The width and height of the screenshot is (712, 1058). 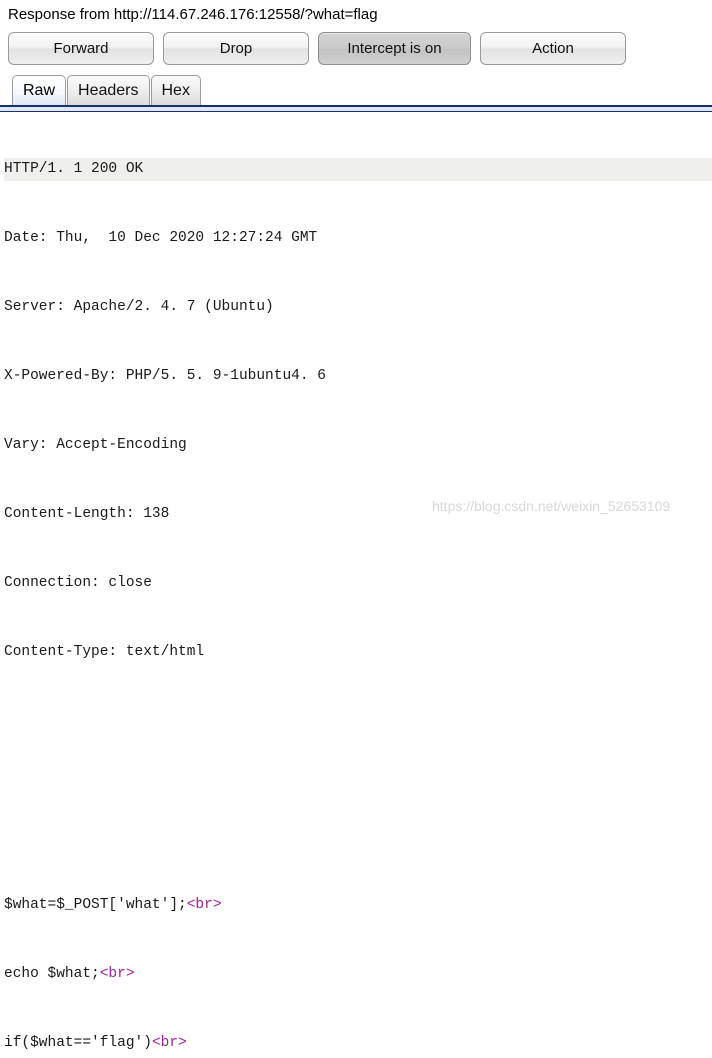 What do you see at coordinates (551, 506) in the screenshot?
I see `csdn-watermark: https://blog.csdn.net/weixin_52653109` at bounding box center [551, 506].